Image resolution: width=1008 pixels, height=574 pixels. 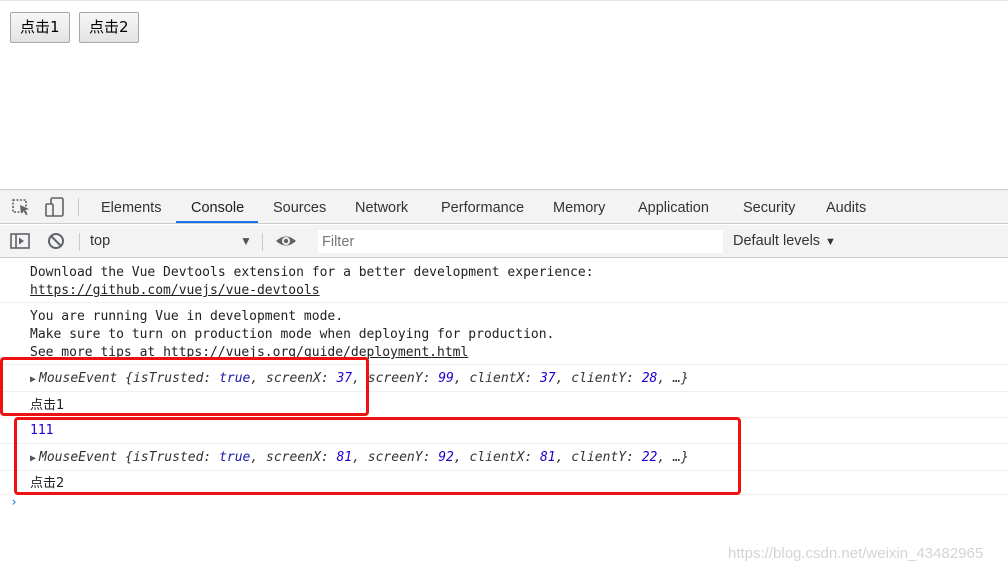 I want to click on tab-elements: Elements, so click(x=131, y=207).